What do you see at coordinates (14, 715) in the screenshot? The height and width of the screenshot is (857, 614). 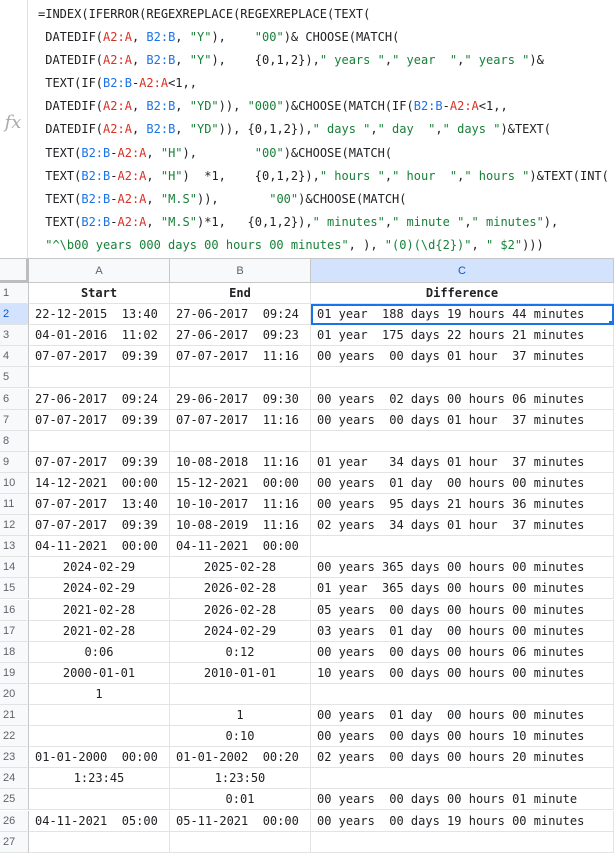 I see `row-header: 21` at bounding box center [14, 715].